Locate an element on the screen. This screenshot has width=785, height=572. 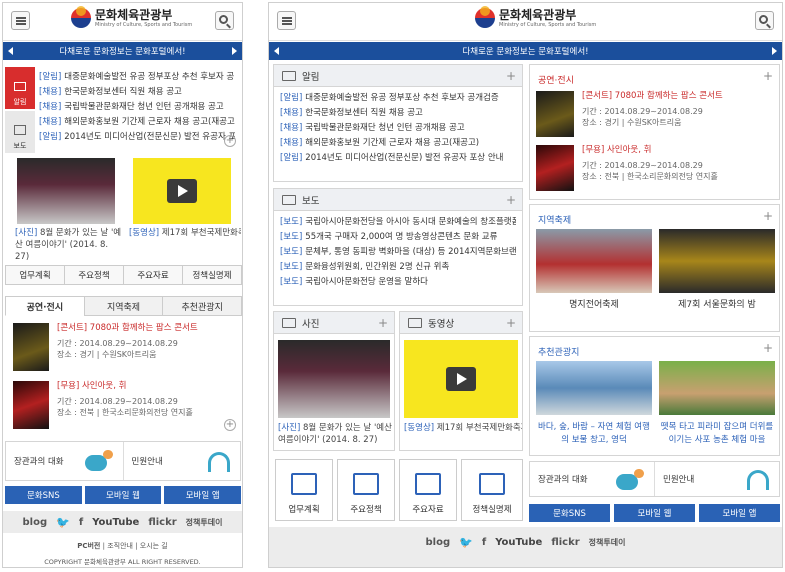
event-poster is located at coordinates (555, 168).